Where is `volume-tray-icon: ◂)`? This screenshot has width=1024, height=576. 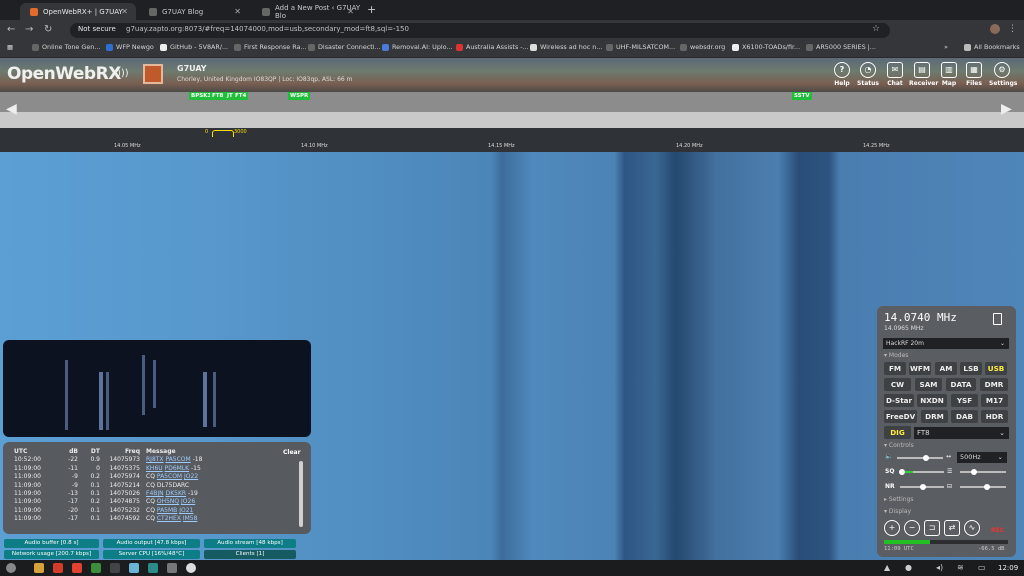 volume-tray-icon: ◂) is located at coordinates (939, 567).